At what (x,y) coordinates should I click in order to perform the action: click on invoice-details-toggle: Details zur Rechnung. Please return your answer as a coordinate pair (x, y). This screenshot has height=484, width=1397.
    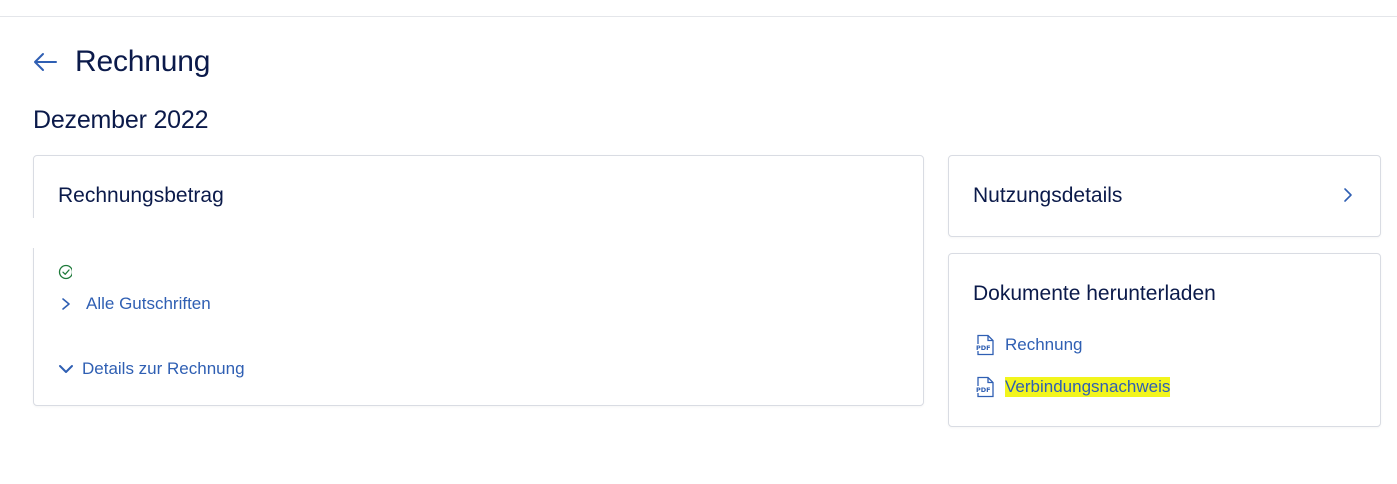
    Looking at the image, I should click on (151, 369).